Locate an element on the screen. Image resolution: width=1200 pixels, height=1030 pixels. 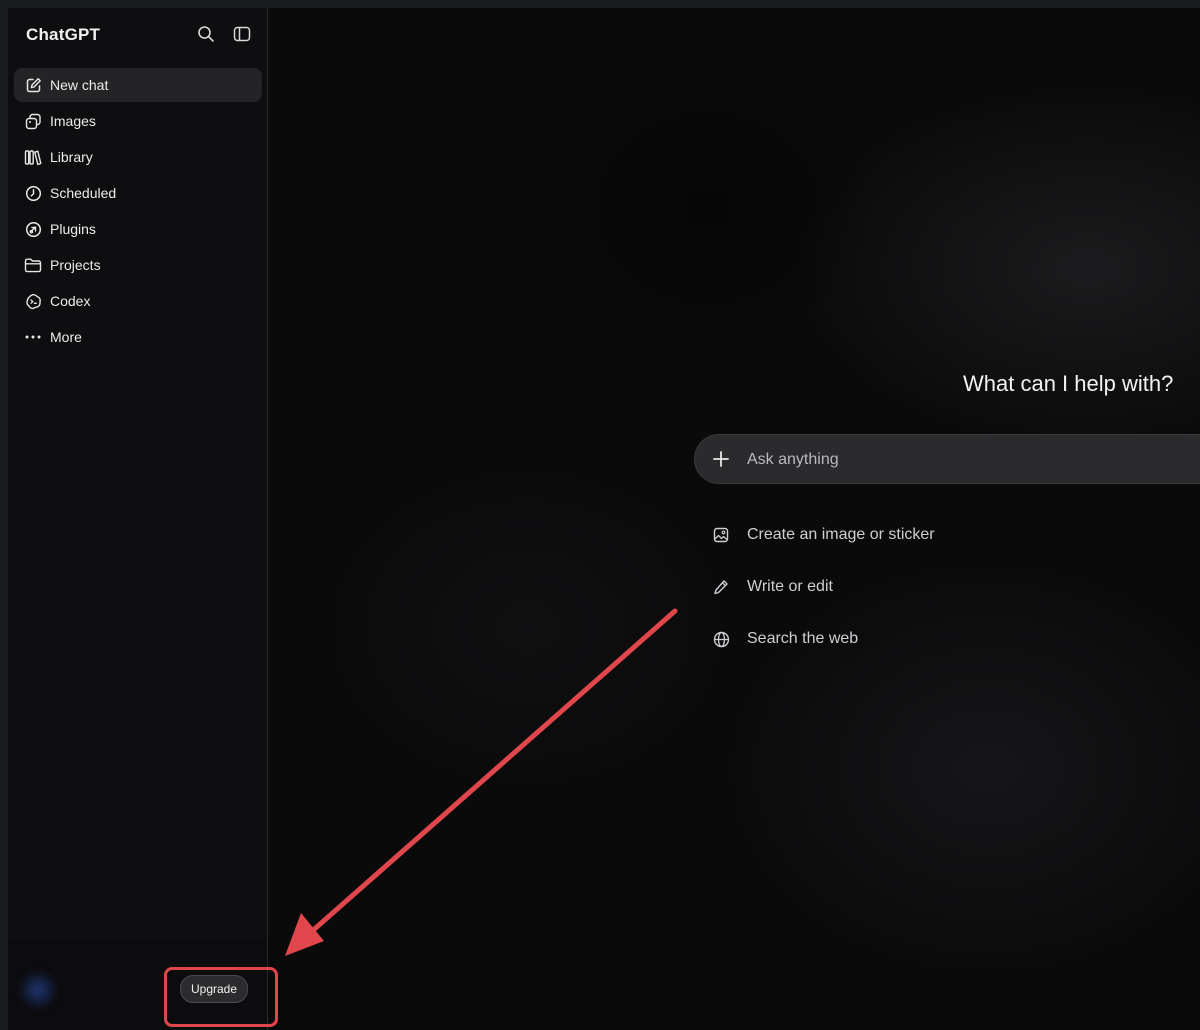
sidebar-item-label: Scheduled is located at coordinates (83, 193).